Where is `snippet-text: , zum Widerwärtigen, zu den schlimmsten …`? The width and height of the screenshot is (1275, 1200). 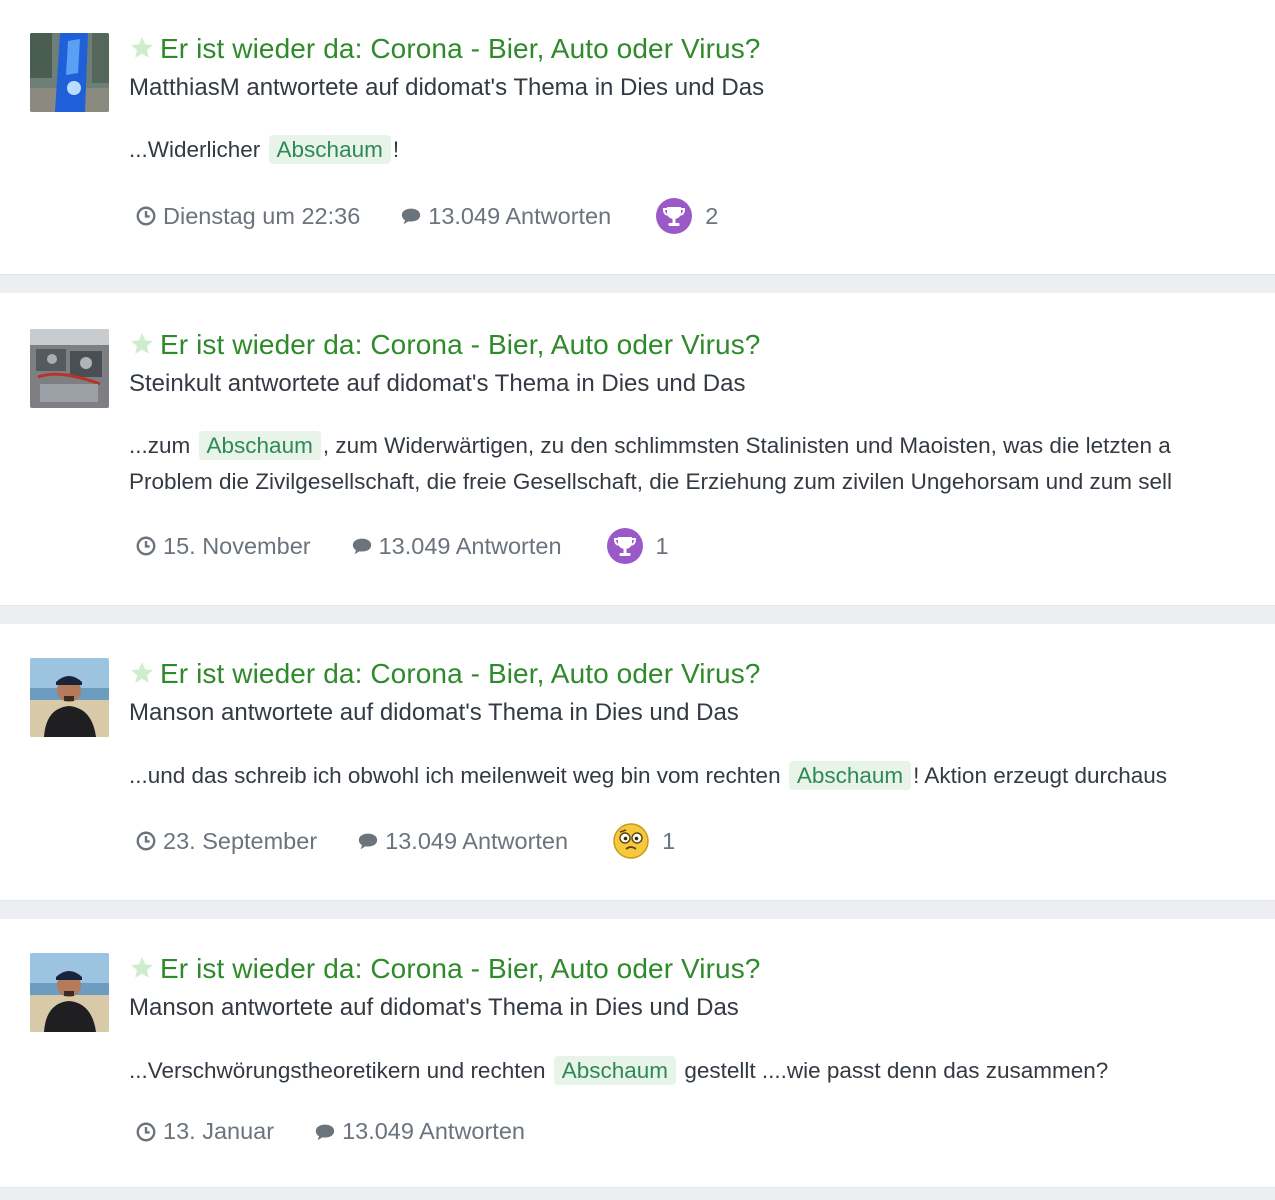
snippet-text: , zum Widerwärtigen, zu den schlimmsten … is located at coordinates (746, 445).